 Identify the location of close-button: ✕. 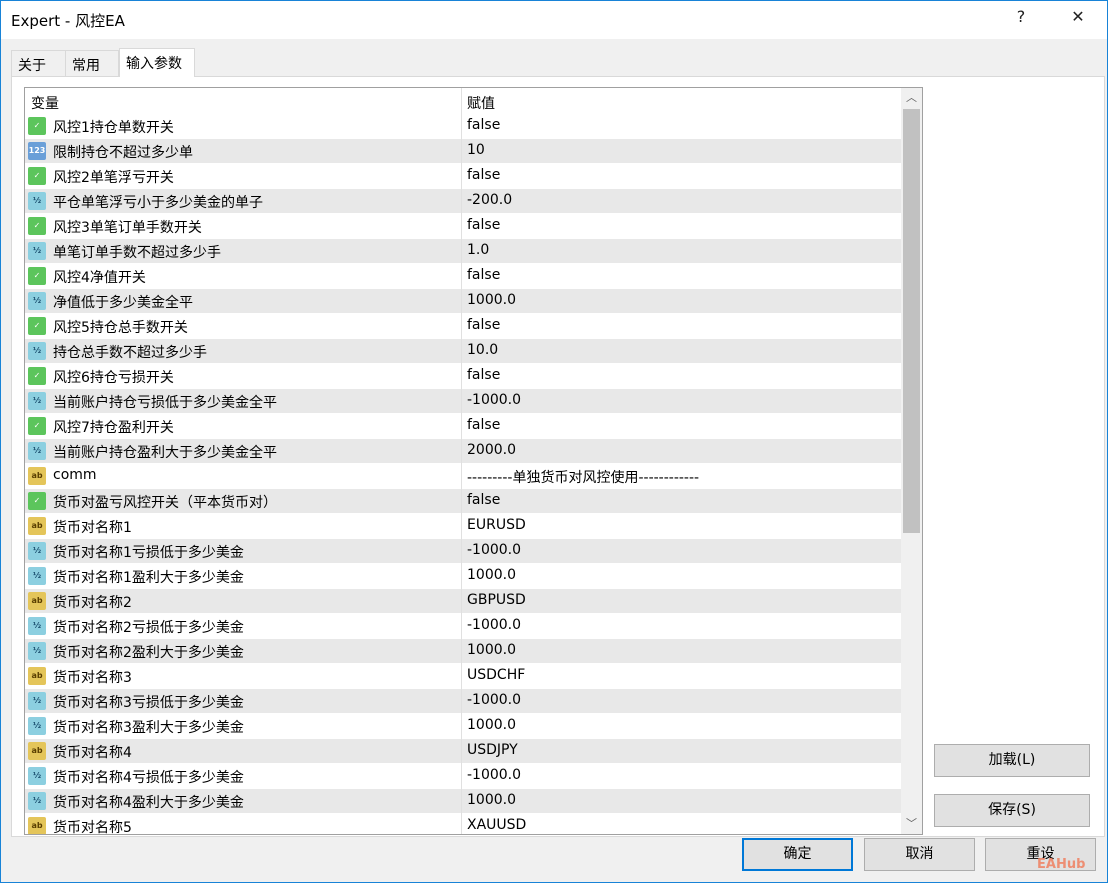
(1078, 16).